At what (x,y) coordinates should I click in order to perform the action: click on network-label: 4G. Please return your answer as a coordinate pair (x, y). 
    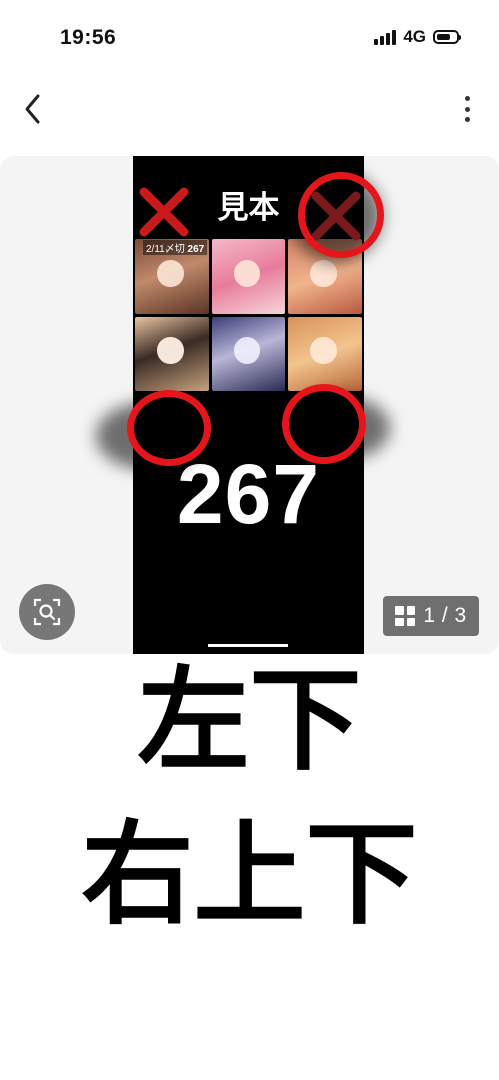
    Looking at the image, I should click on (414, 36).